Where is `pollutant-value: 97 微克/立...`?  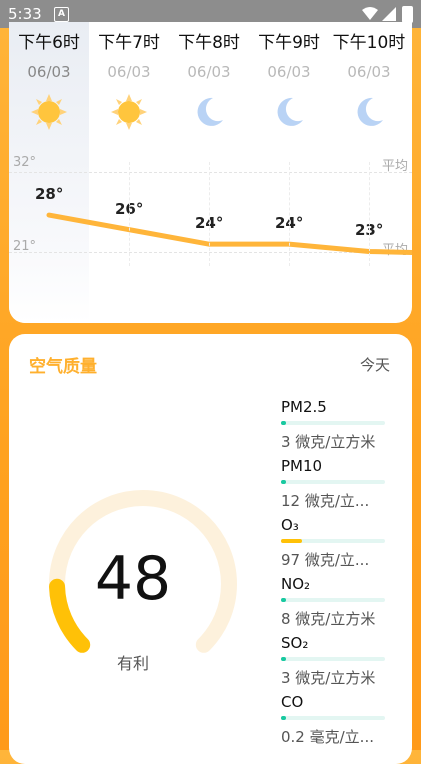
pollutant-value: 97 微克/立... is located at coordinates (325, 560).